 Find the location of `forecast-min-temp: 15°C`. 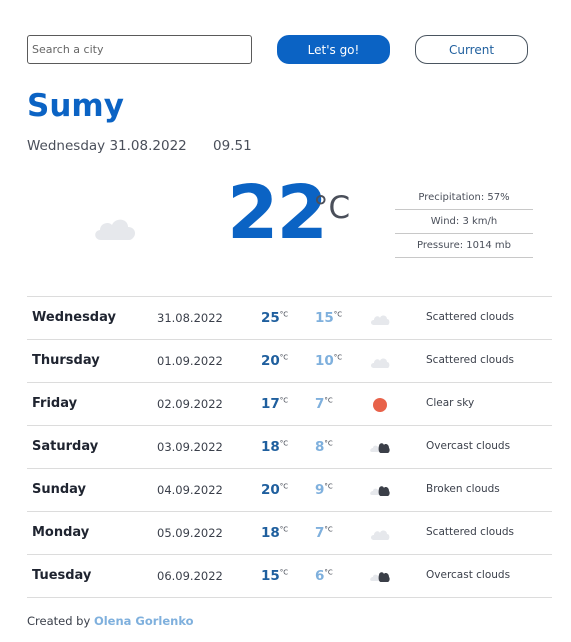

forecast-min-temp: 15°C is located at coordinates (329, 318).